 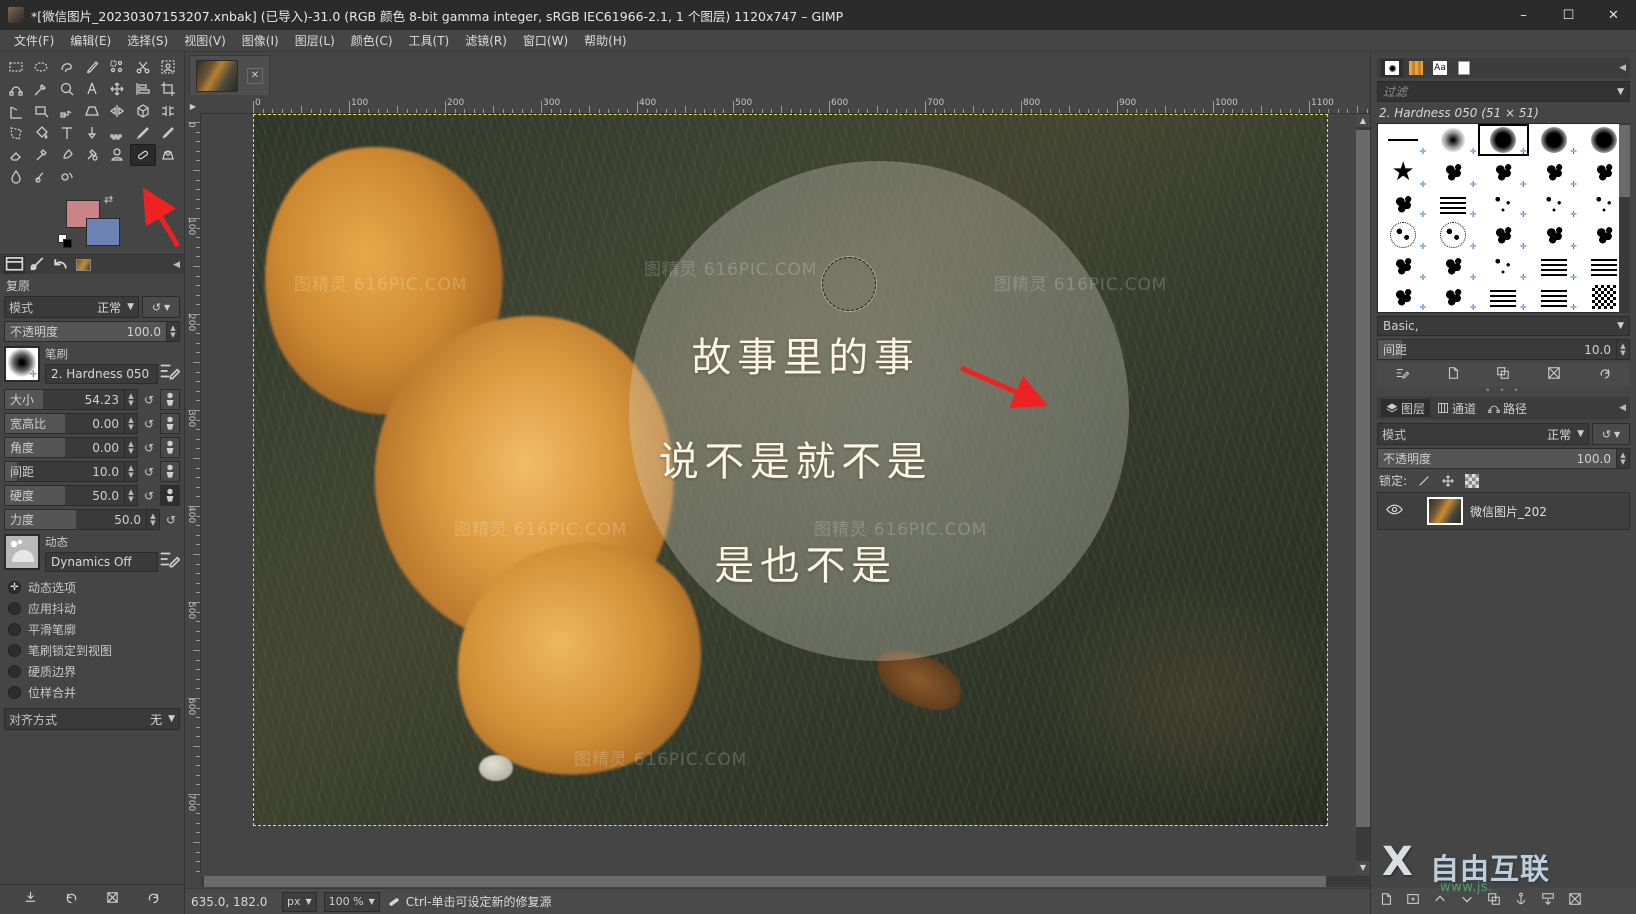 What do you see at coordinates (170, 495) in the screenshot?
I see `link-hardness-icon` at bounding box center [170, 495].